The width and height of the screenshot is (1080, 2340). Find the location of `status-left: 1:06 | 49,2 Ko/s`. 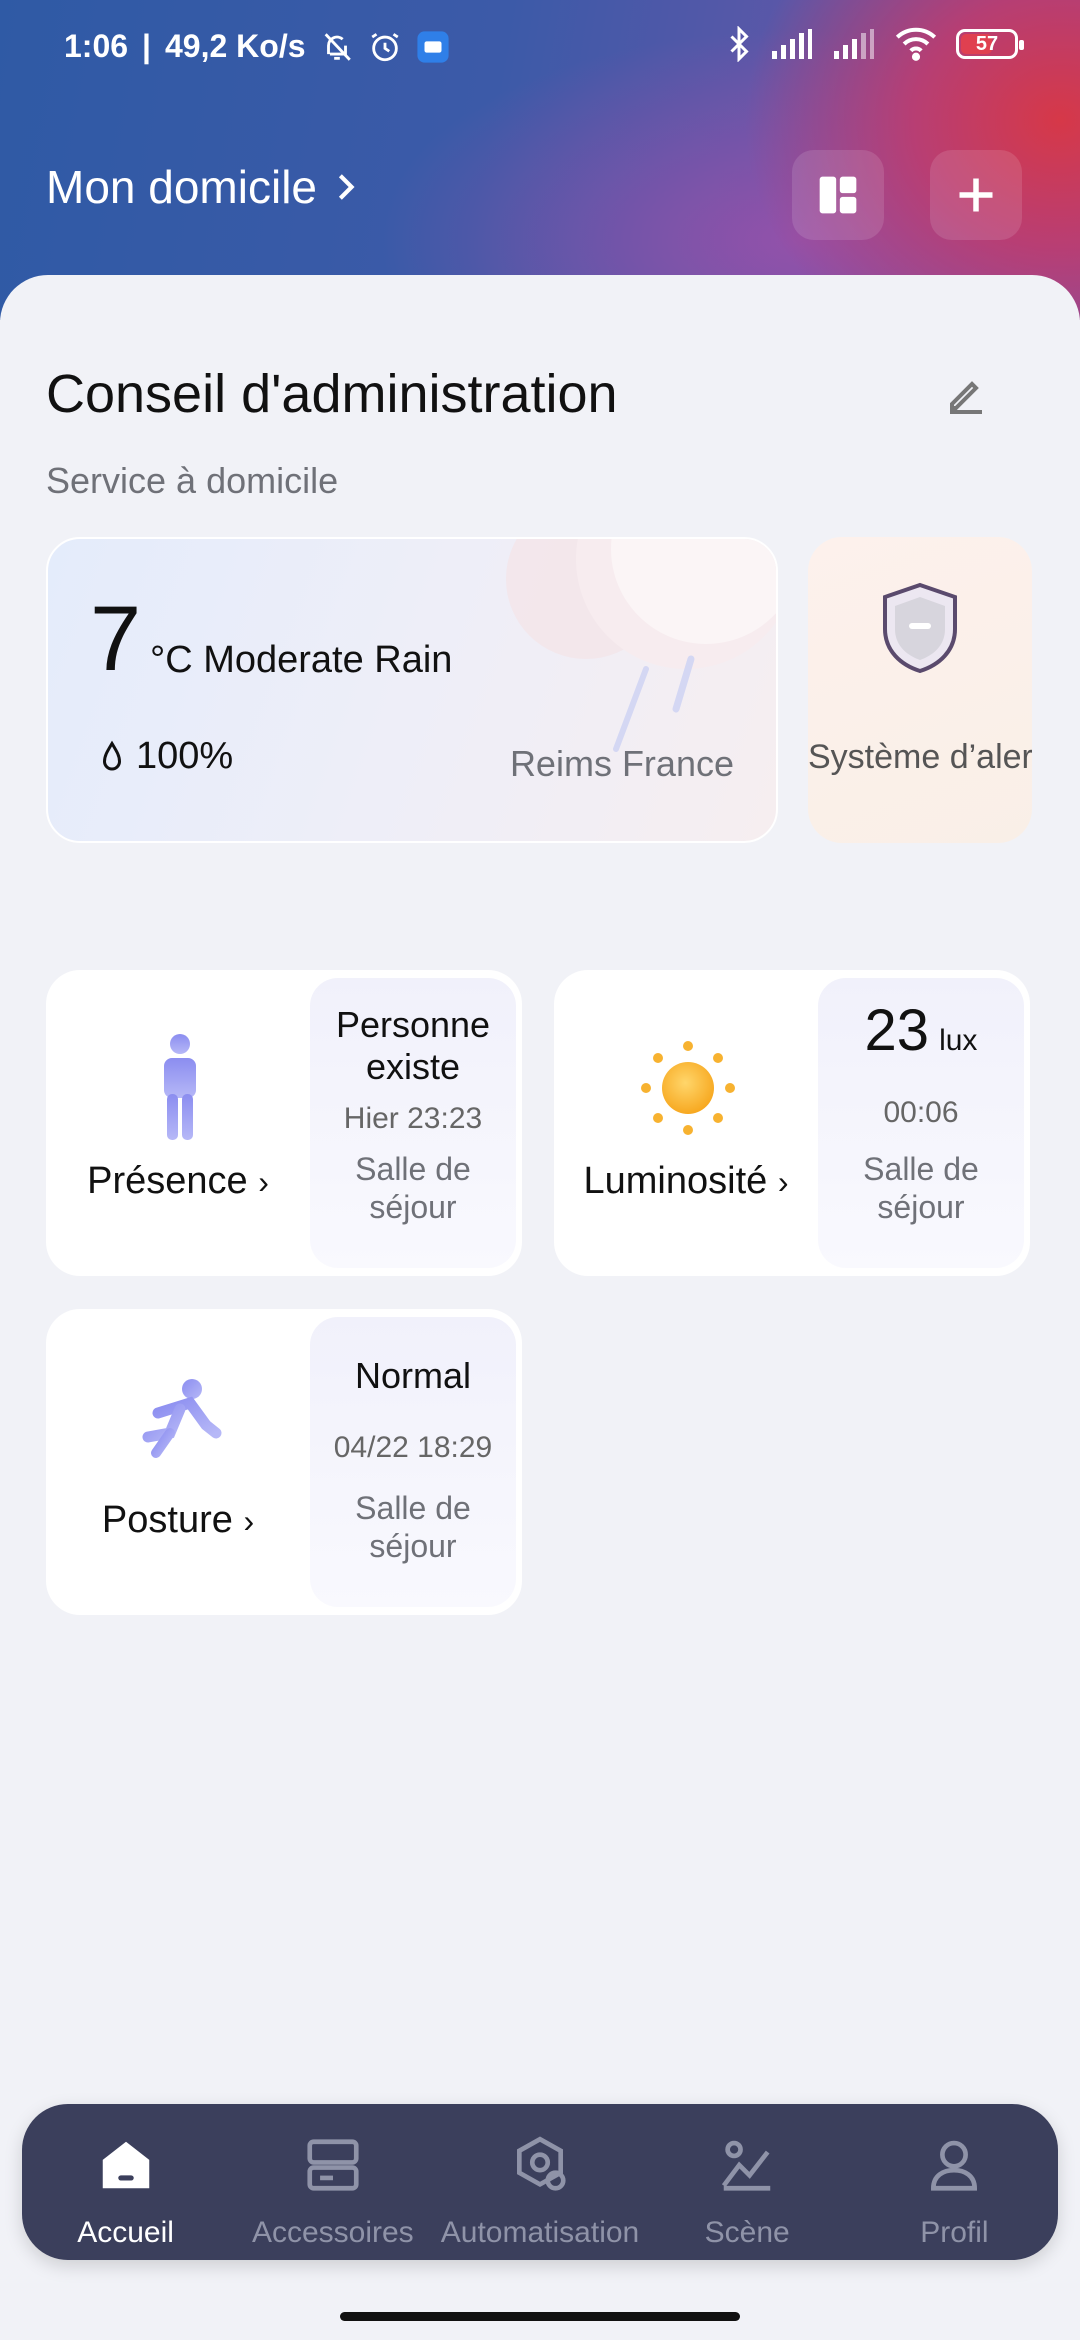

status-left: 1:06 | 49,2 Ko/s is located at coordinates (257, 46).